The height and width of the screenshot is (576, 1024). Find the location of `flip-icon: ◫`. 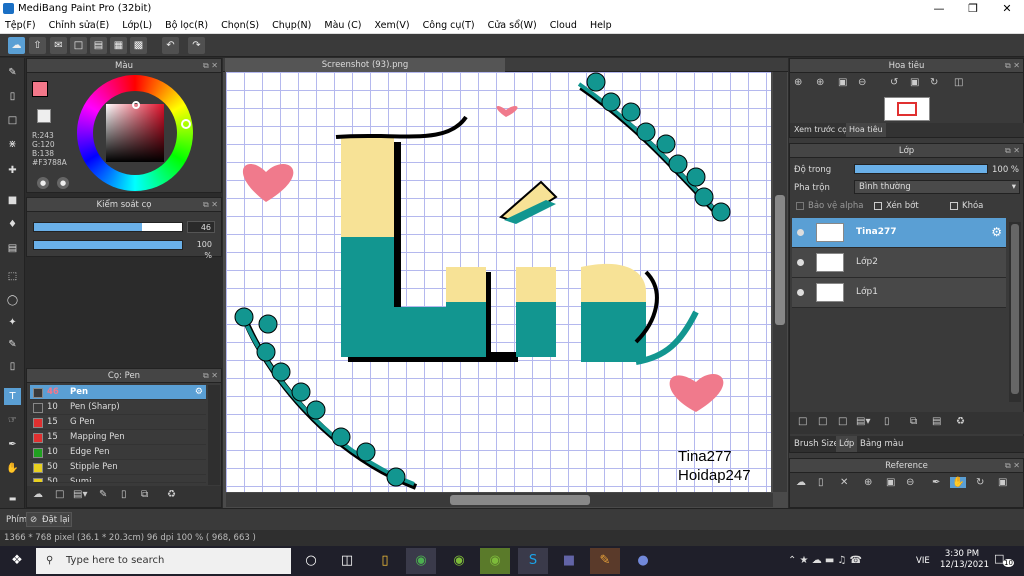

flip-icon: ◫ is located at coordinates (958, 82).